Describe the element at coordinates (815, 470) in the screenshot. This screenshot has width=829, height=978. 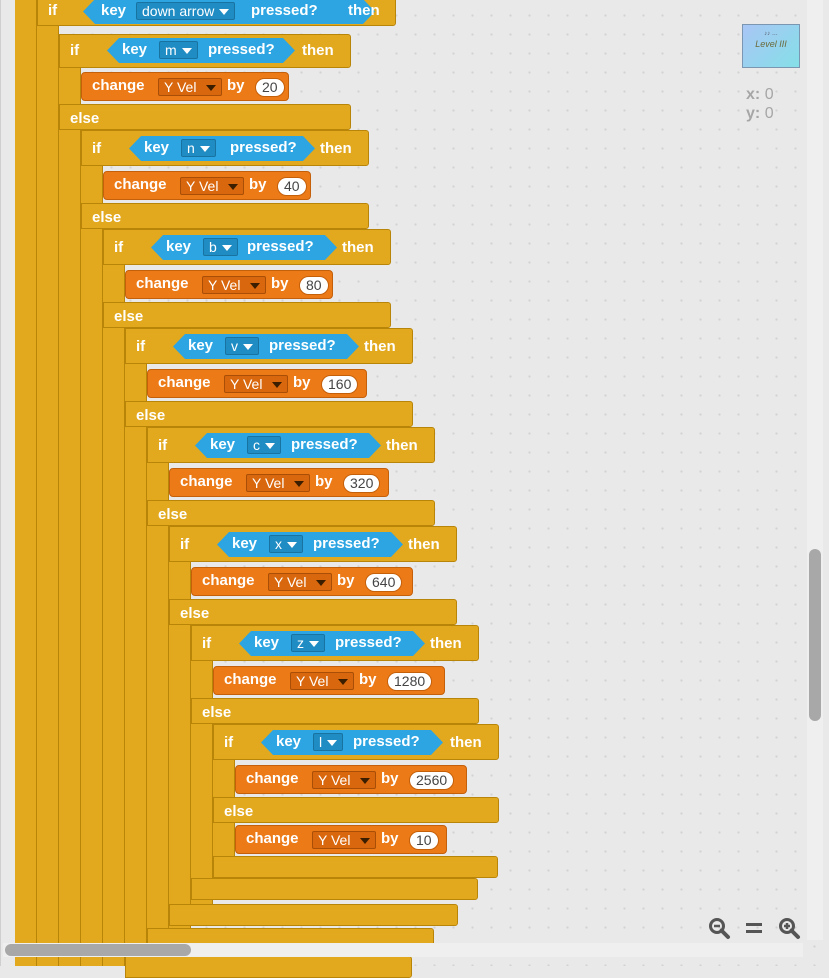
I see `vertical-scroll-track` at that location.